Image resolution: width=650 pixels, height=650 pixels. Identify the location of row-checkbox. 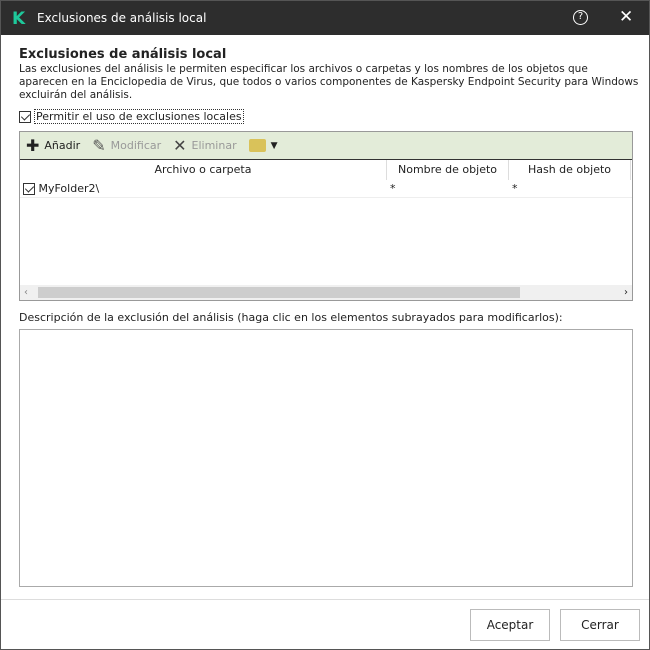
(29, 189).